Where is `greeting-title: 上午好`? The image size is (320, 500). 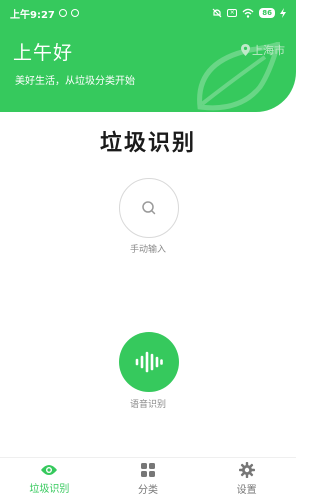
greeting-title: 上午好 is located at coordinates (43, 53).